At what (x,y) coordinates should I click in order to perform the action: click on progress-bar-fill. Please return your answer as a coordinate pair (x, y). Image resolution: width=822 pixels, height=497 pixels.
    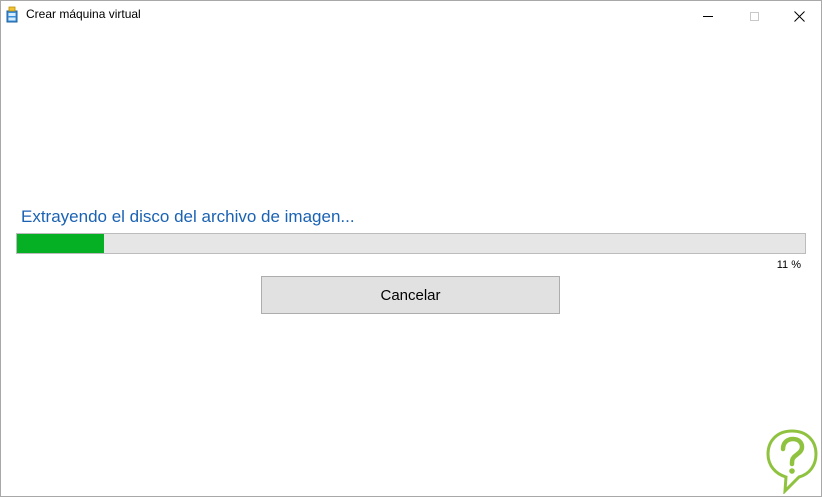
    Looking at the image, I should click on (60, 243).